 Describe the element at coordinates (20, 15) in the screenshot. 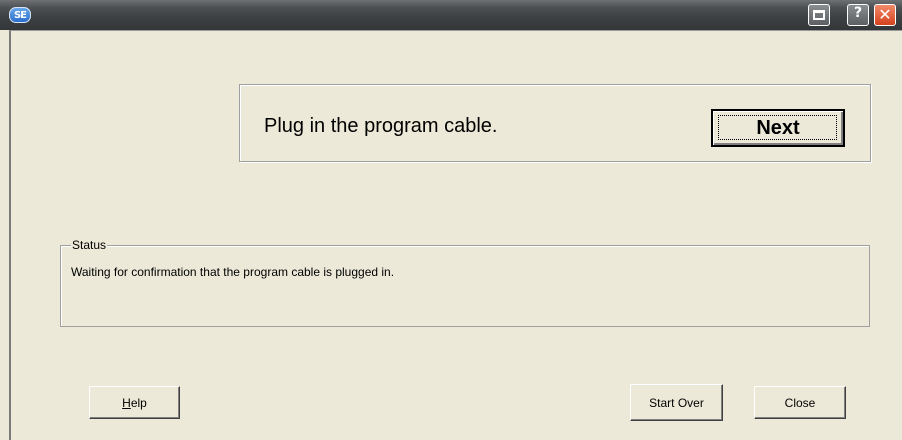

I see `app-icon: SE` at that location.